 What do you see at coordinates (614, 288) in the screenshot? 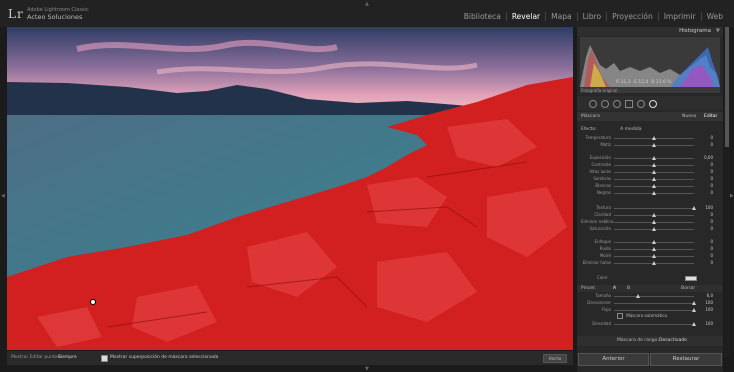
I see `brush-a-tab: A` at bounding box center [614, 288].